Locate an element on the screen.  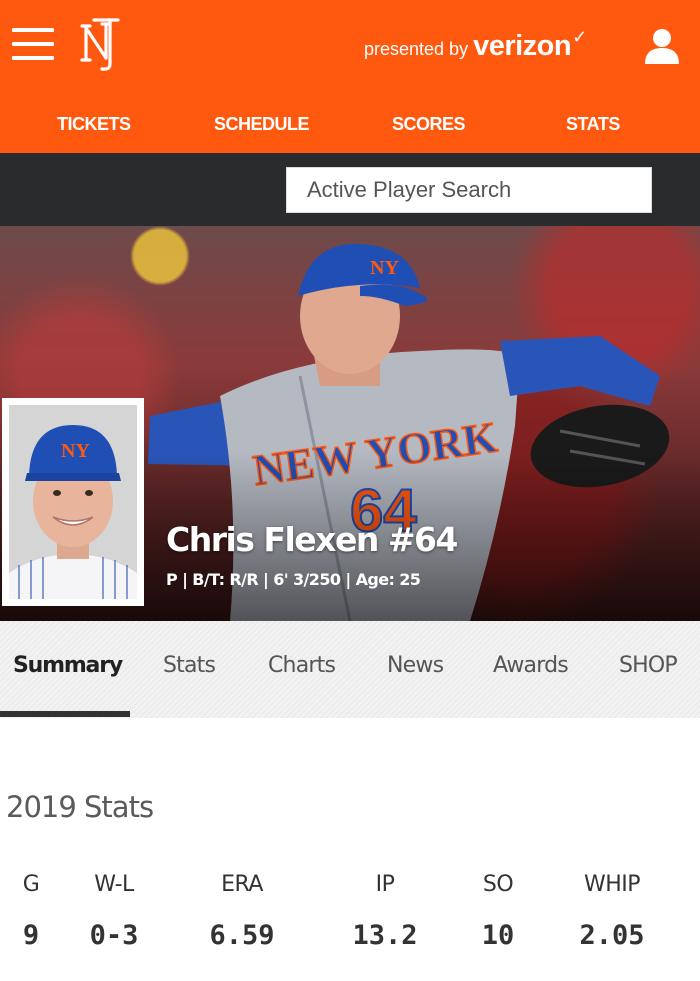
tab-stats: Stats is located at coordinates (189, 665).